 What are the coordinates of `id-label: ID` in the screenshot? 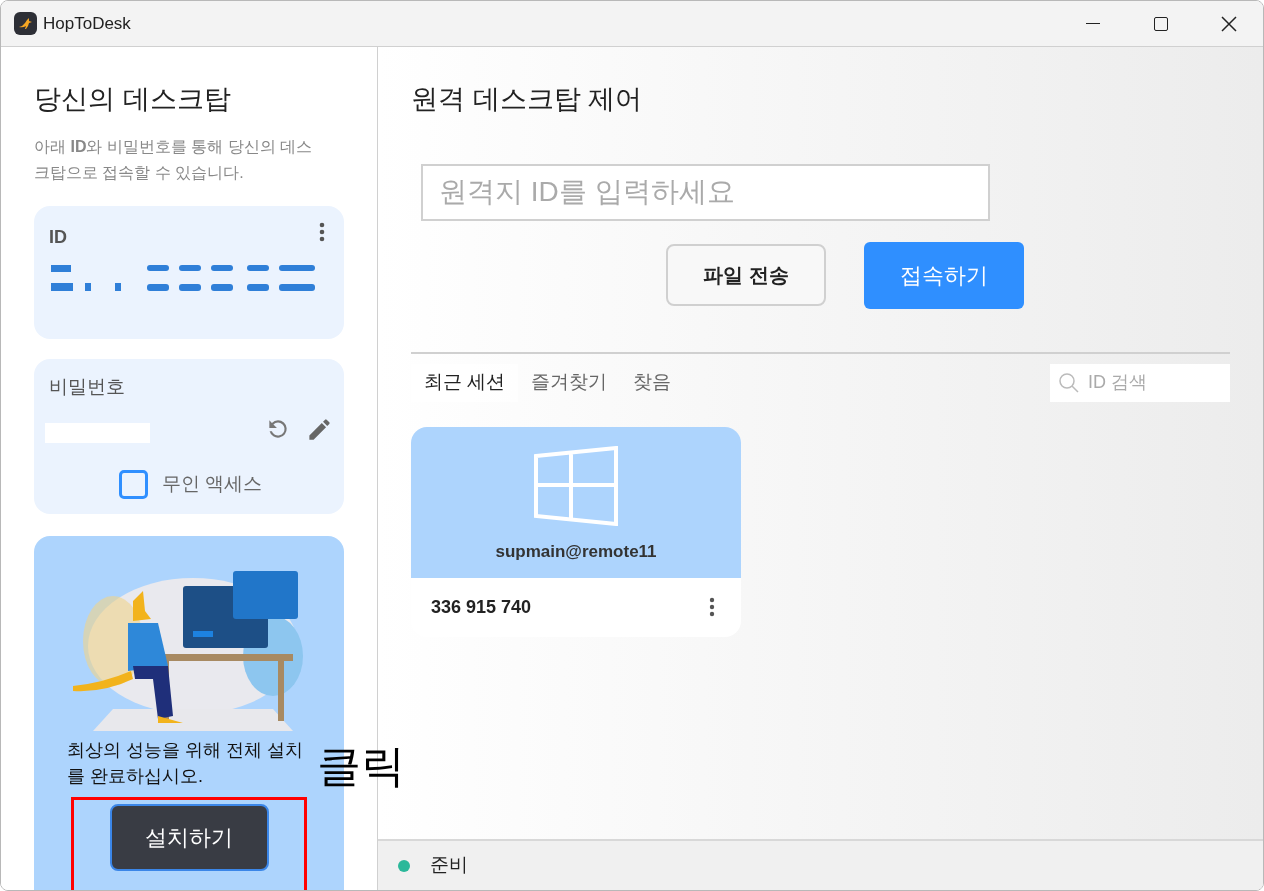 It's located at (58, 237).